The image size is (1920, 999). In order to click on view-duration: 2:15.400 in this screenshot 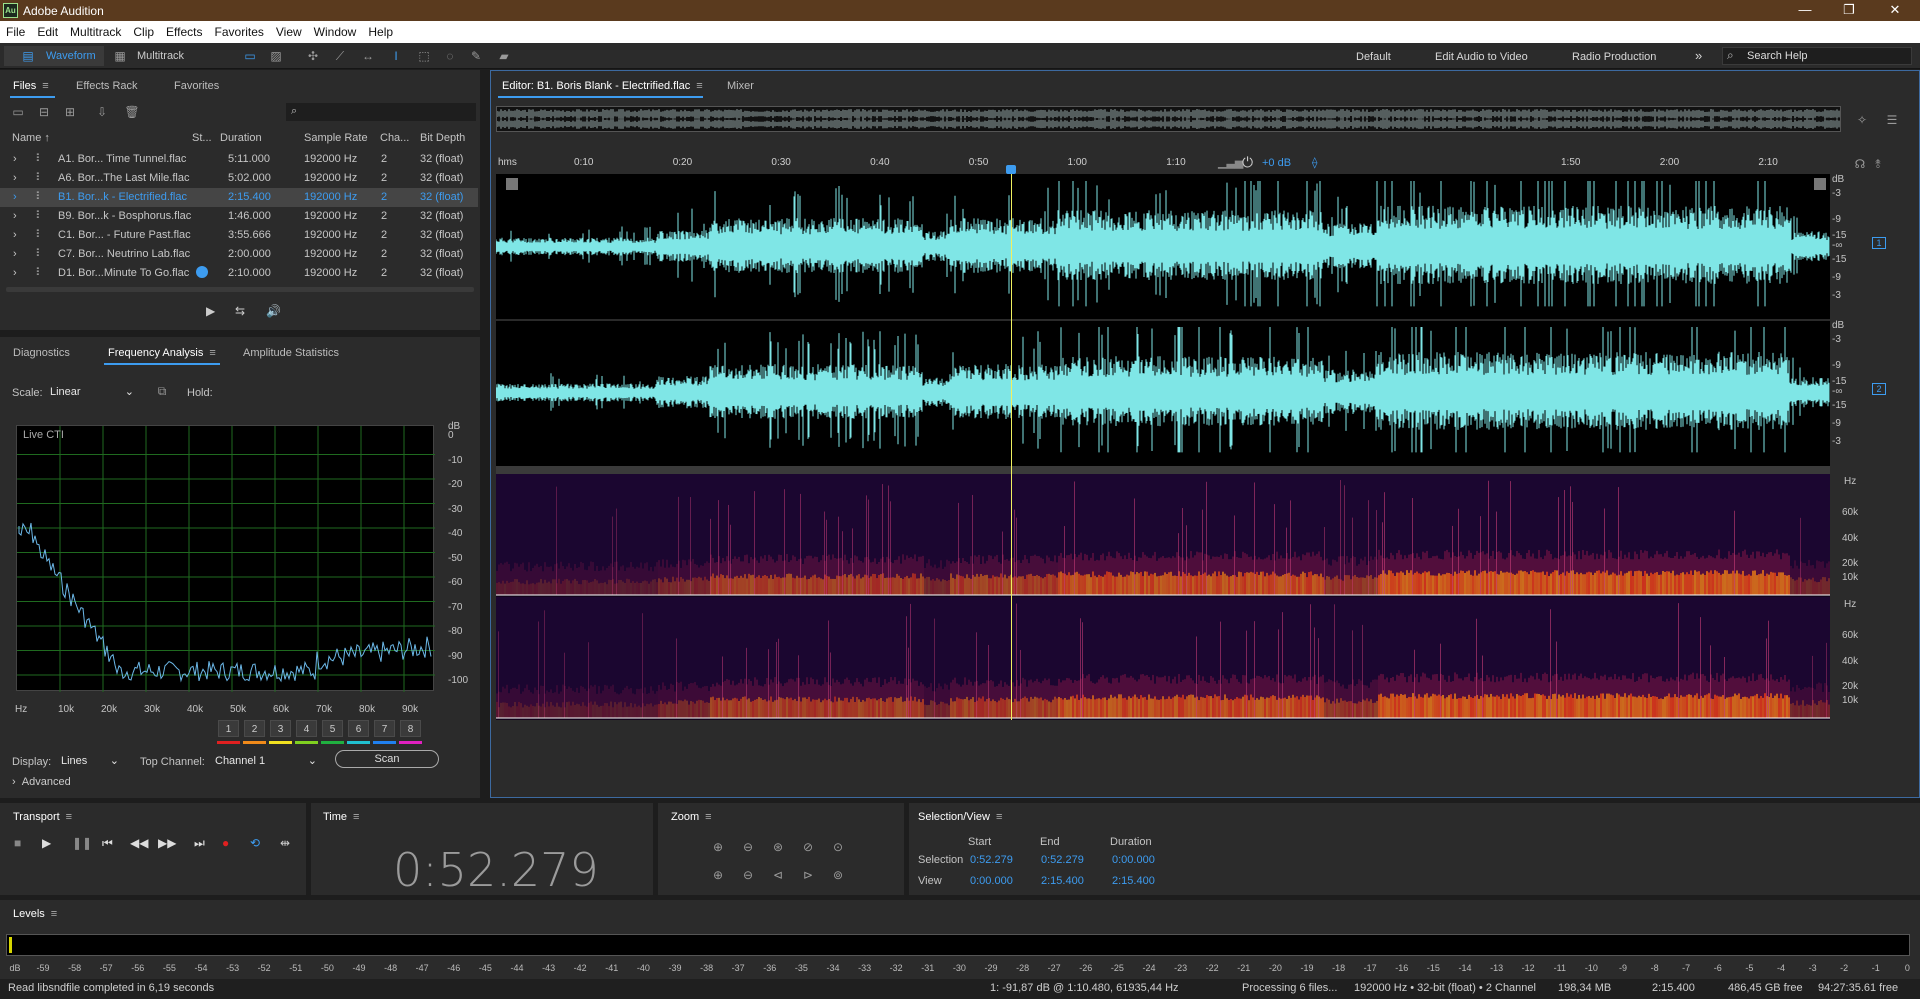, I will do `click(1133, 881)`.